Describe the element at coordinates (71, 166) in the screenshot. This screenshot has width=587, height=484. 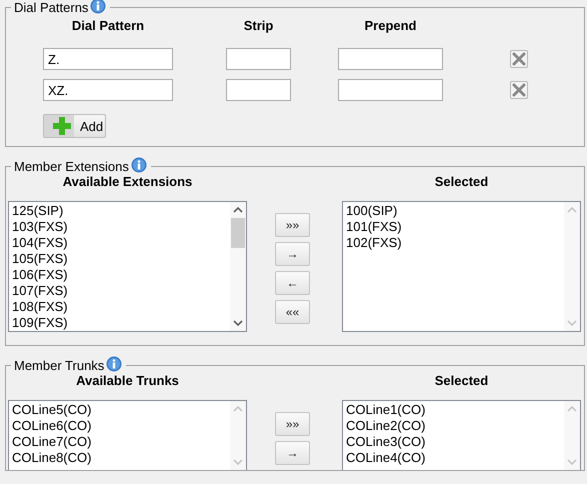
I see `section-title: Member Extensions` at that location.